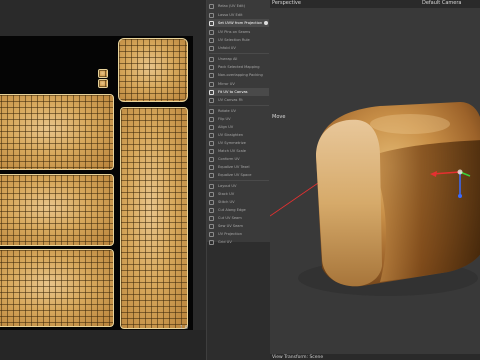  Describe the element at coordinates (211, 127) in the screenshot. I see `align-icon` at that location.